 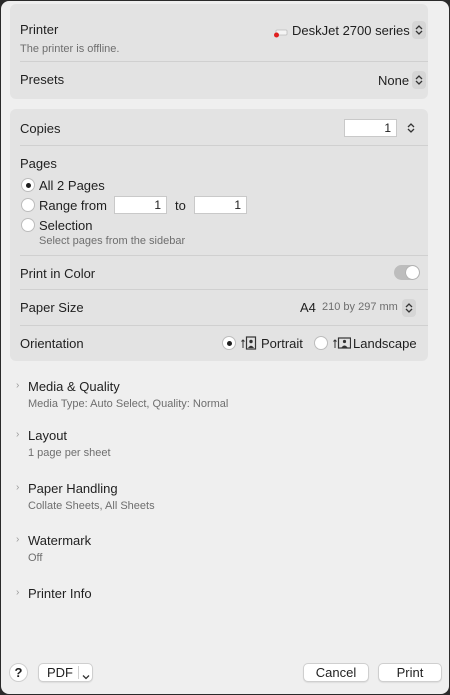 I want to click on pages-selection-label: Selection, so click(x=65, y=225).